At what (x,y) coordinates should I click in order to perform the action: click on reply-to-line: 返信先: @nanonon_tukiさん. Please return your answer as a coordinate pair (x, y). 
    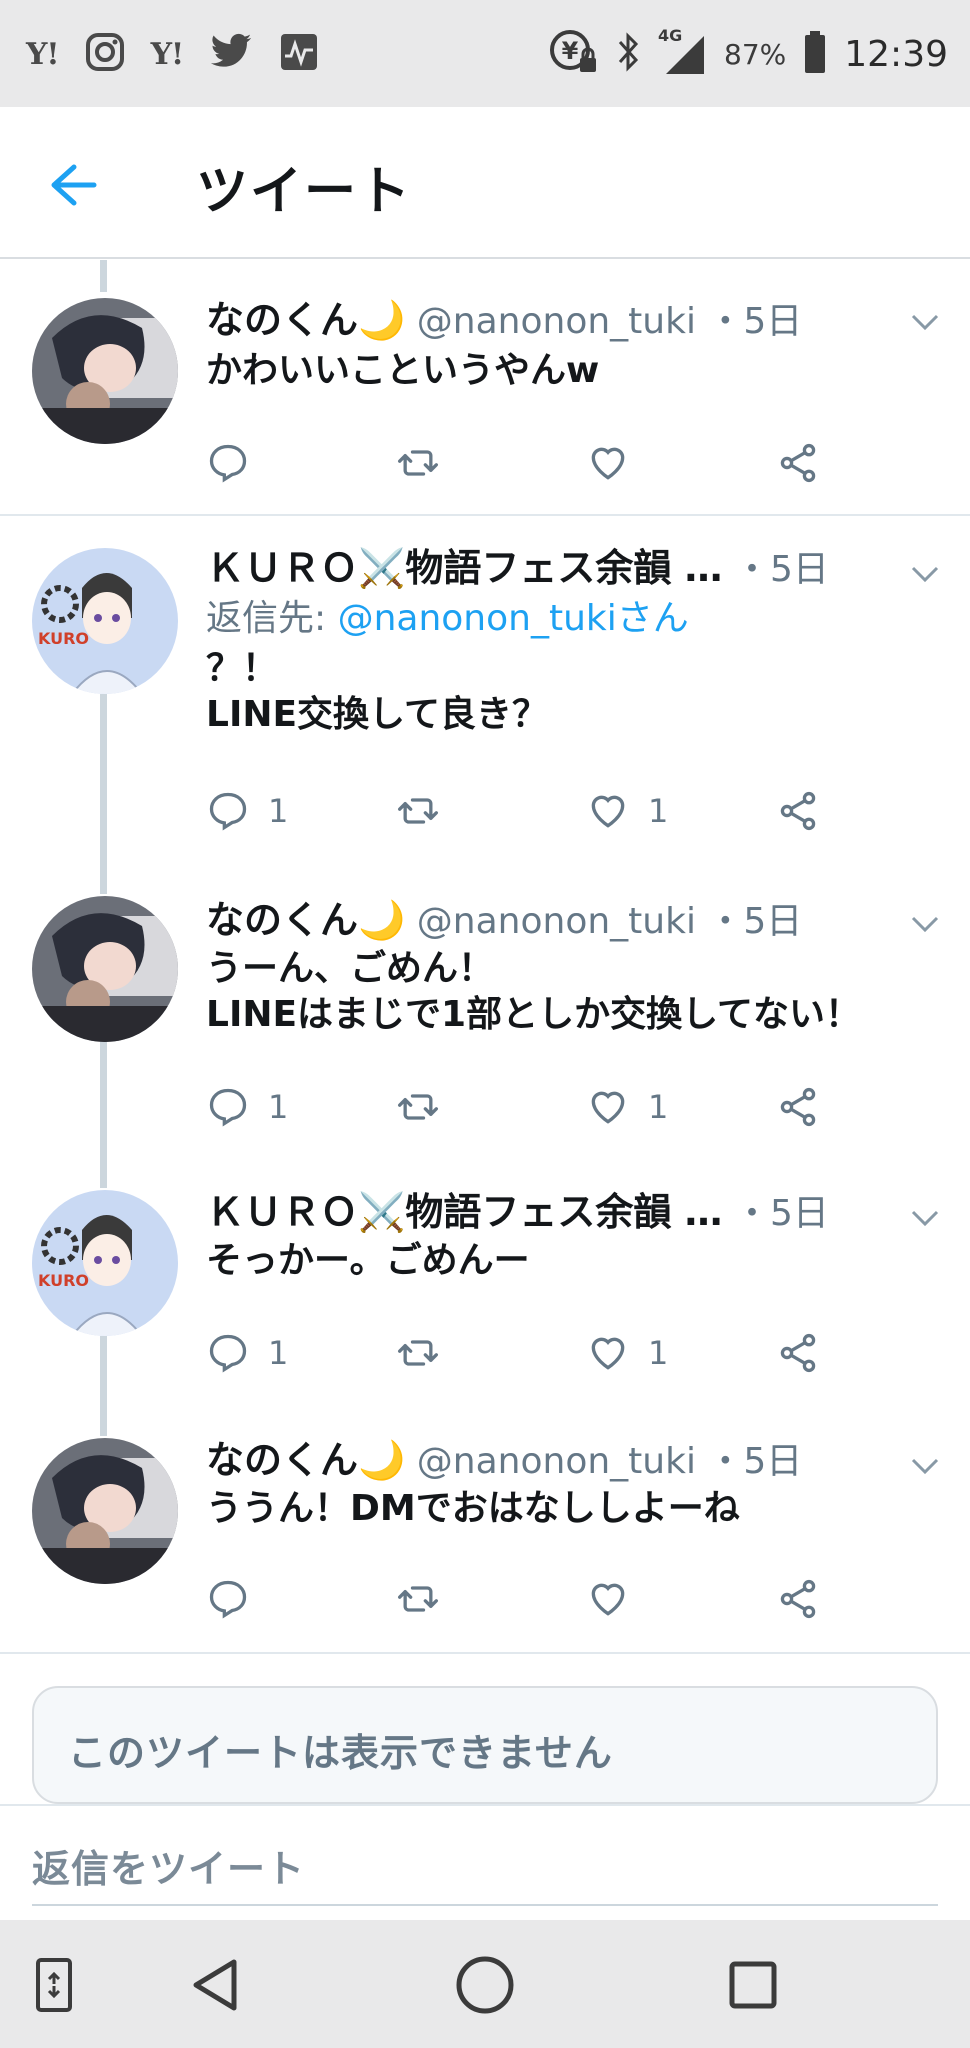
    Looking at the image, I should click on (447, 619).